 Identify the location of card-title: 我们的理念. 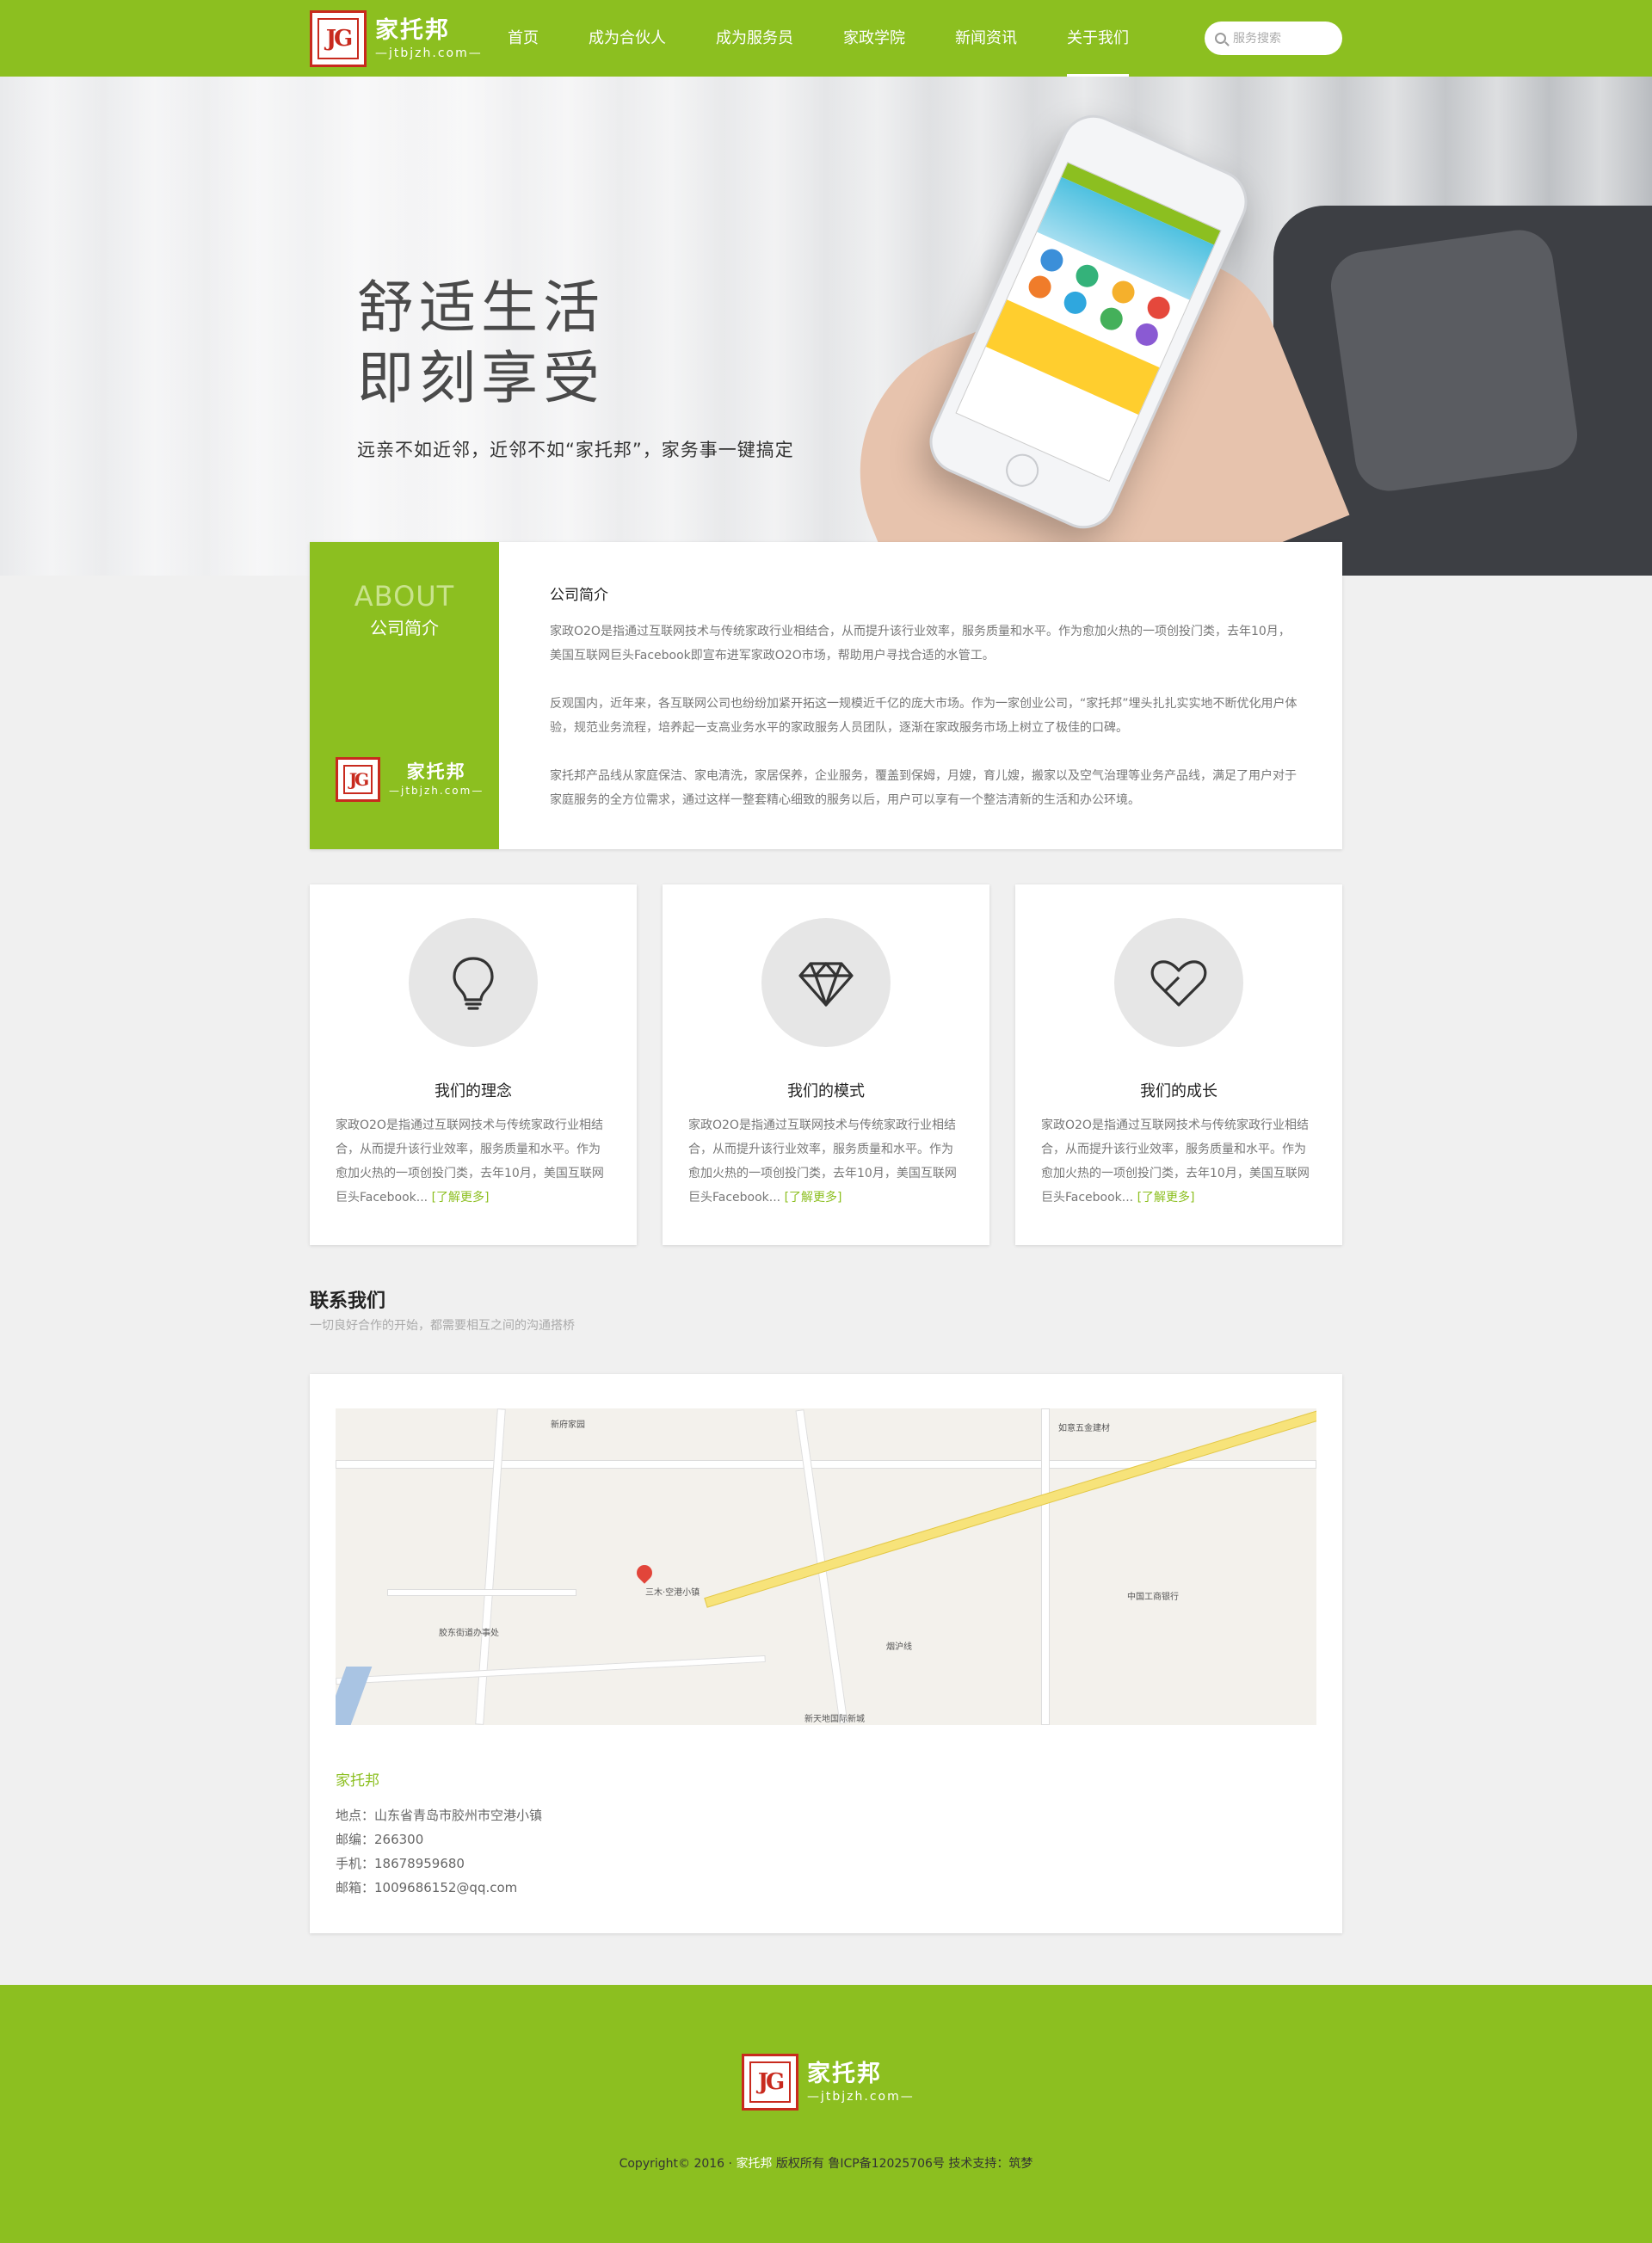
(474, 1091).